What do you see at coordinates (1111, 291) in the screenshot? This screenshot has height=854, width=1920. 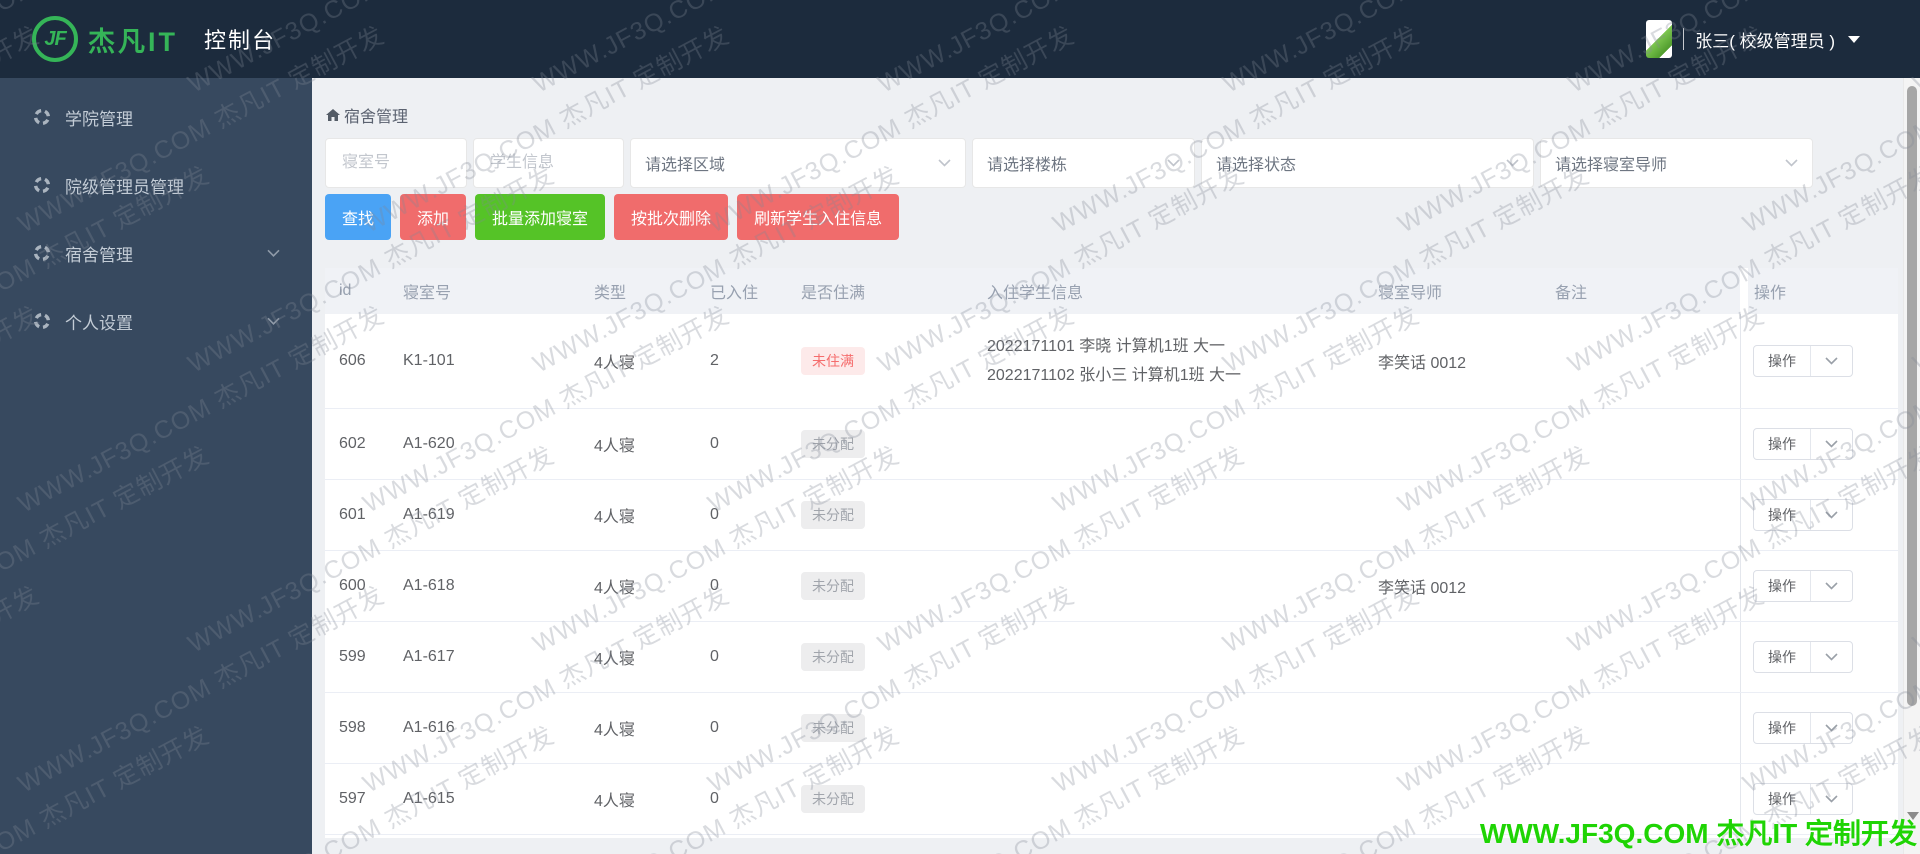 I see `table-header-row: id 寝室号 类型 已入住 是否住满 入住学生信息 寝室导师 备注 操作` at bounding box center [1111, 291].